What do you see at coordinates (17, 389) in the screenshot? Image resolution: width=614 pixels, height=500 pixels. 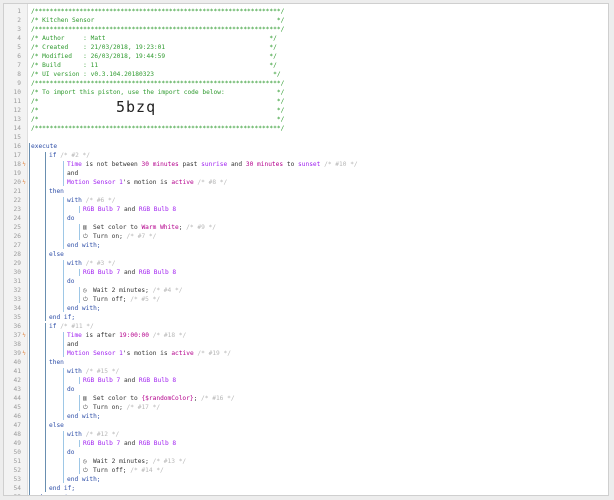 I see `line-number: 43` at bounding box center [17, 389].